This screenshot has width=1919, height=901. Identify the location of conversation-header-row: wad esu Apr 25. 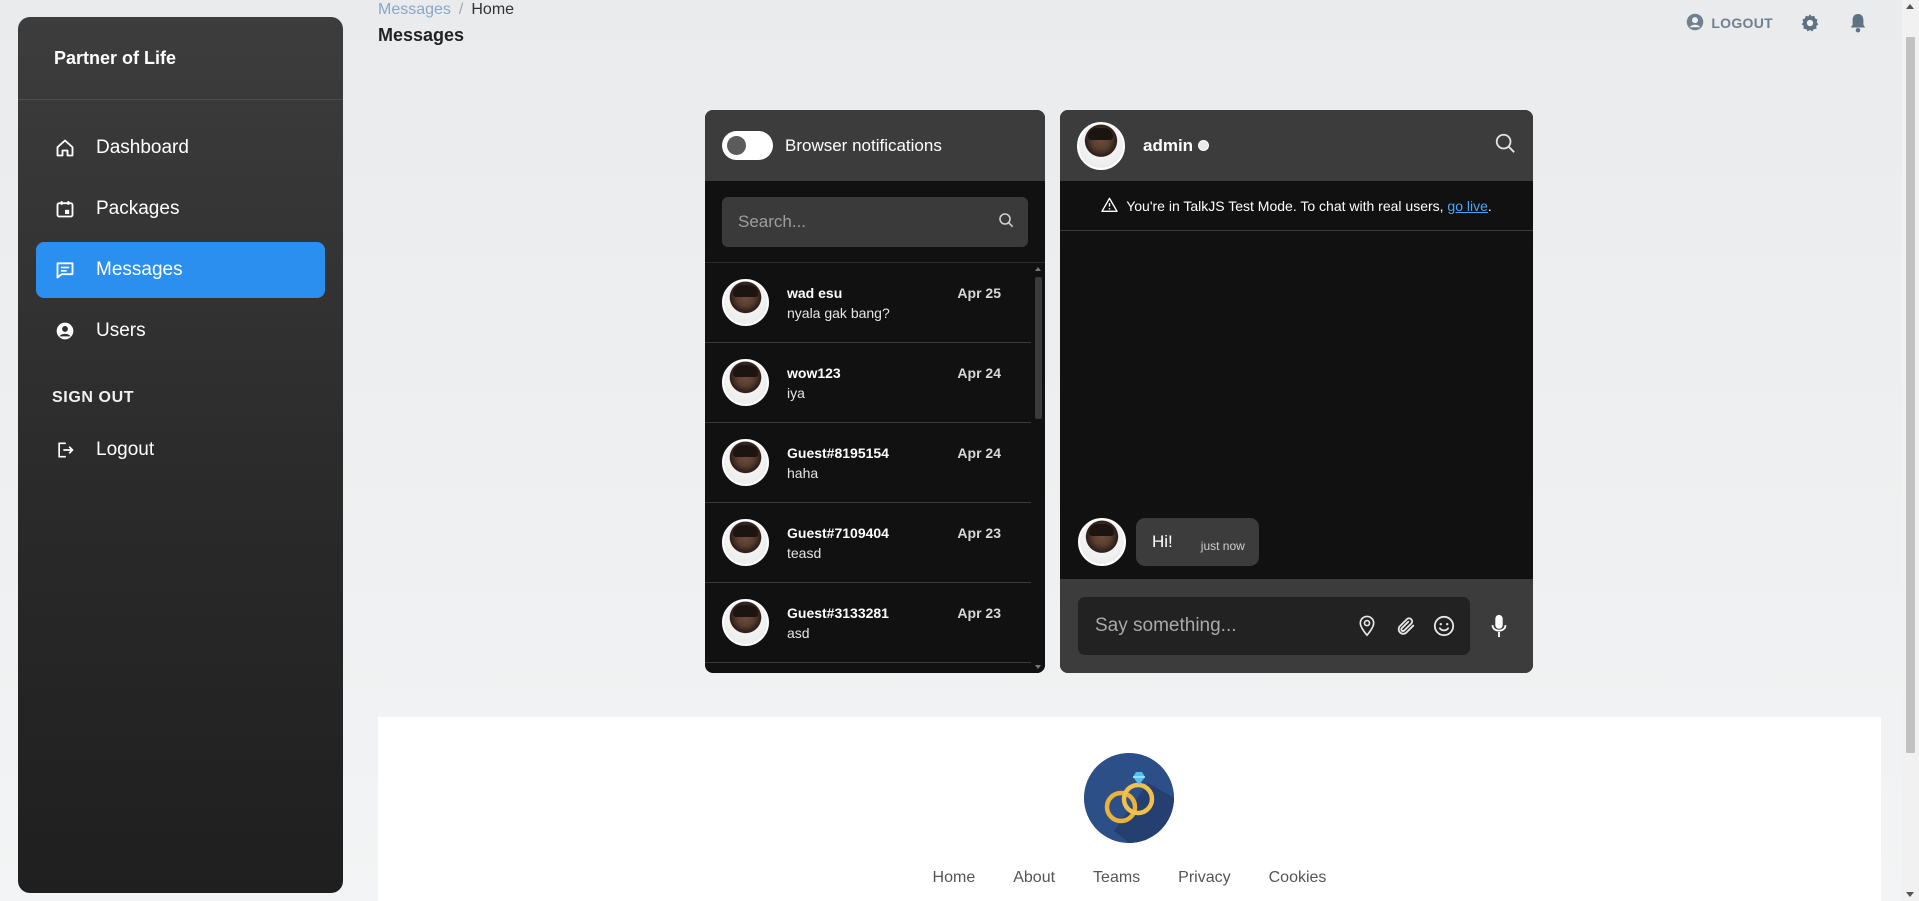
(894, 293).